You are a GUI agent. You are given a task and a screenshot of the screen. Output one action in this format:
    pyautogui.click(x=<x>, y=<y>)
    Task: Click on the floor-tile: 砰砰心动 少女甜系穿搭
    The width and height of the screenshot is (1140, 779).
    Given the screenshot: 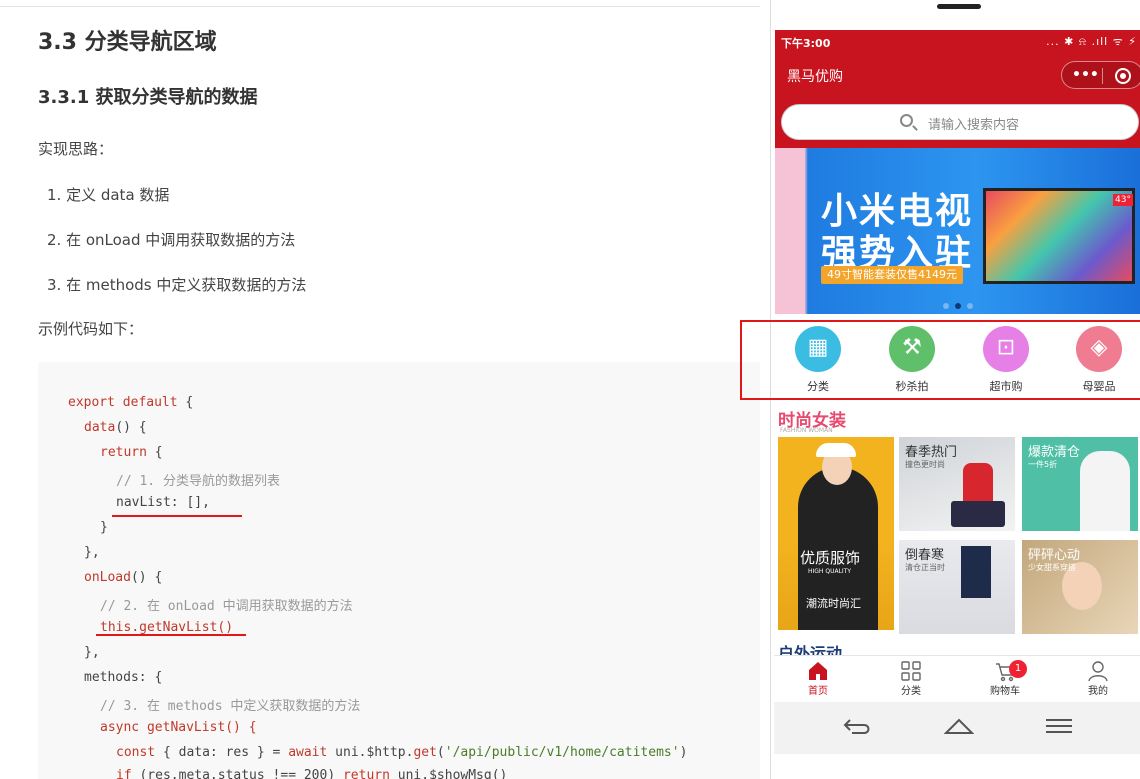 What is the action you would take?
    pyautogui.click(x=1080, y=587)
    